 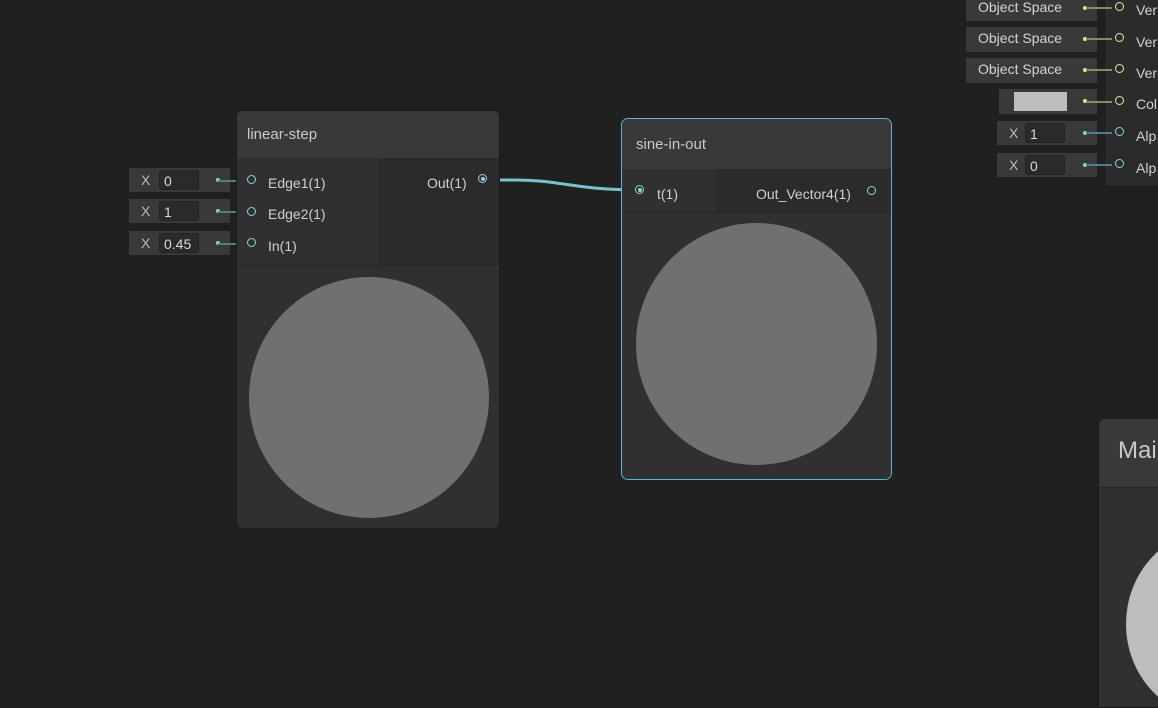 I want to click on node-title: Mai, so click(x=1128, y=453).